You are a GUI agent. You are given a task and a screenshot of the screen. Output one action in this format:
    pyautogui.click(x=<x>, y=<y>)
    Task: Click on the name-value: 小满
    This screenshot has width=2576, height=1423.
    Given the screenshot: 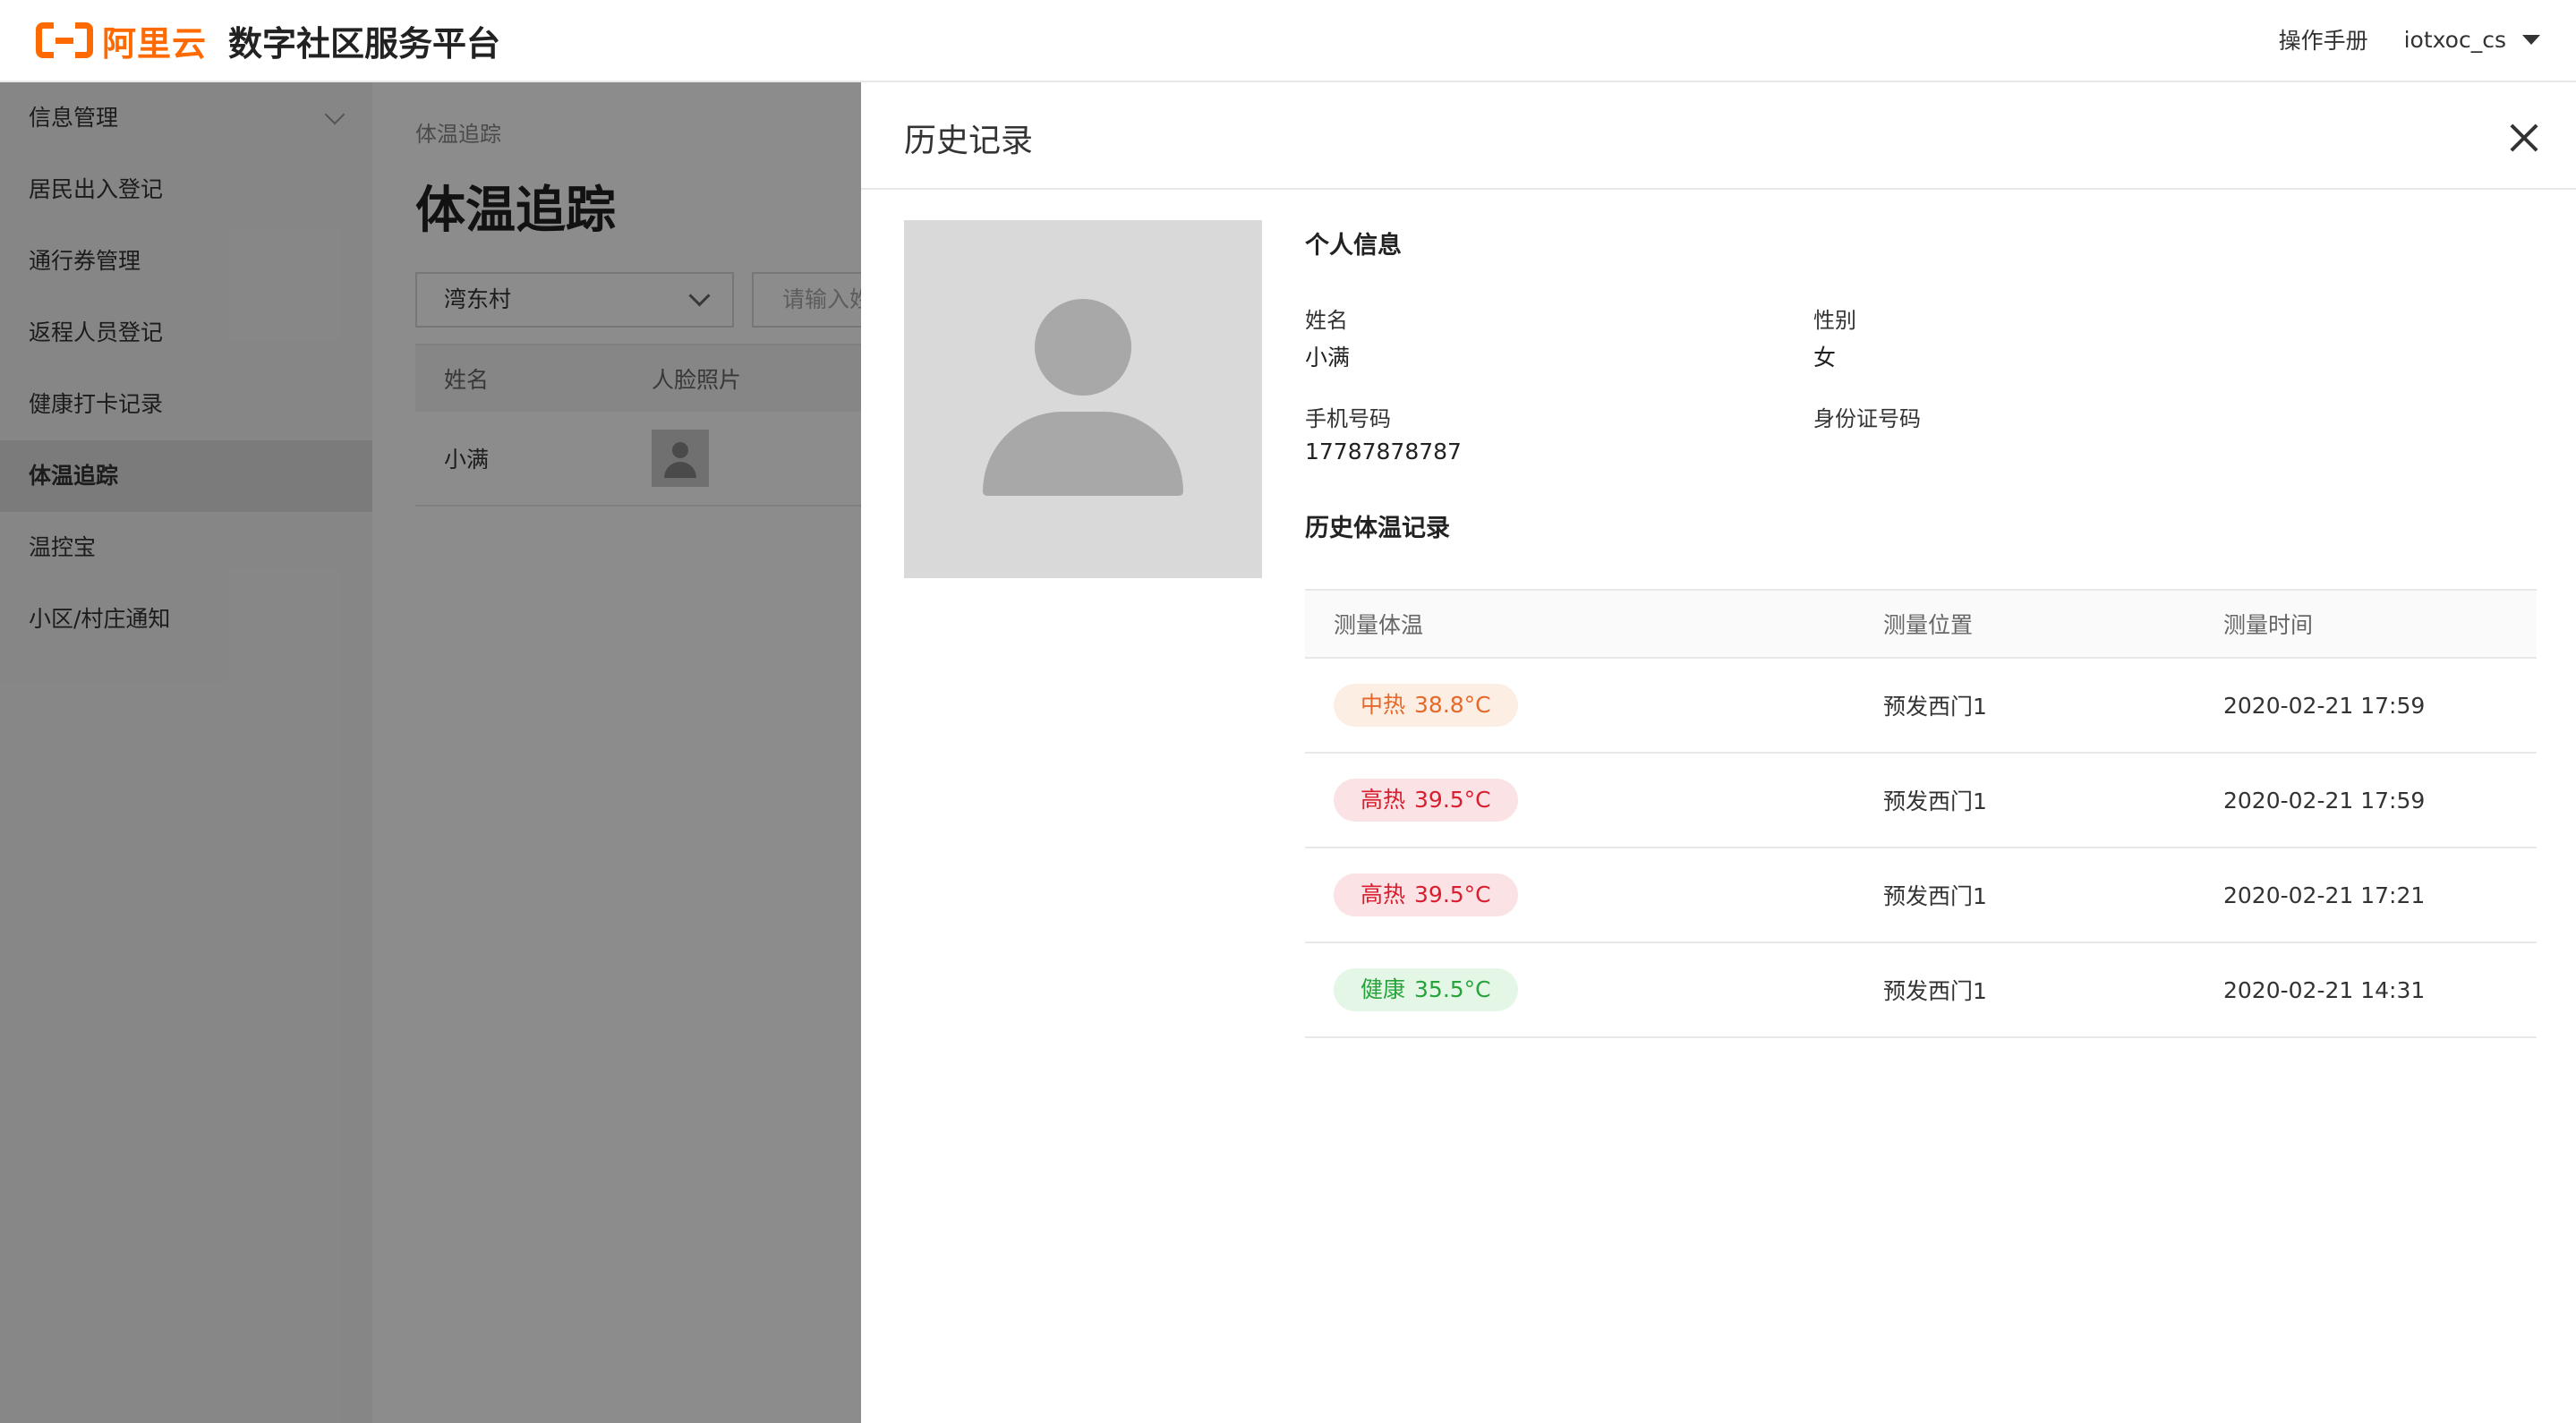 What is the action you would take?
    pyautogui.click(x=1328, y=358)
    